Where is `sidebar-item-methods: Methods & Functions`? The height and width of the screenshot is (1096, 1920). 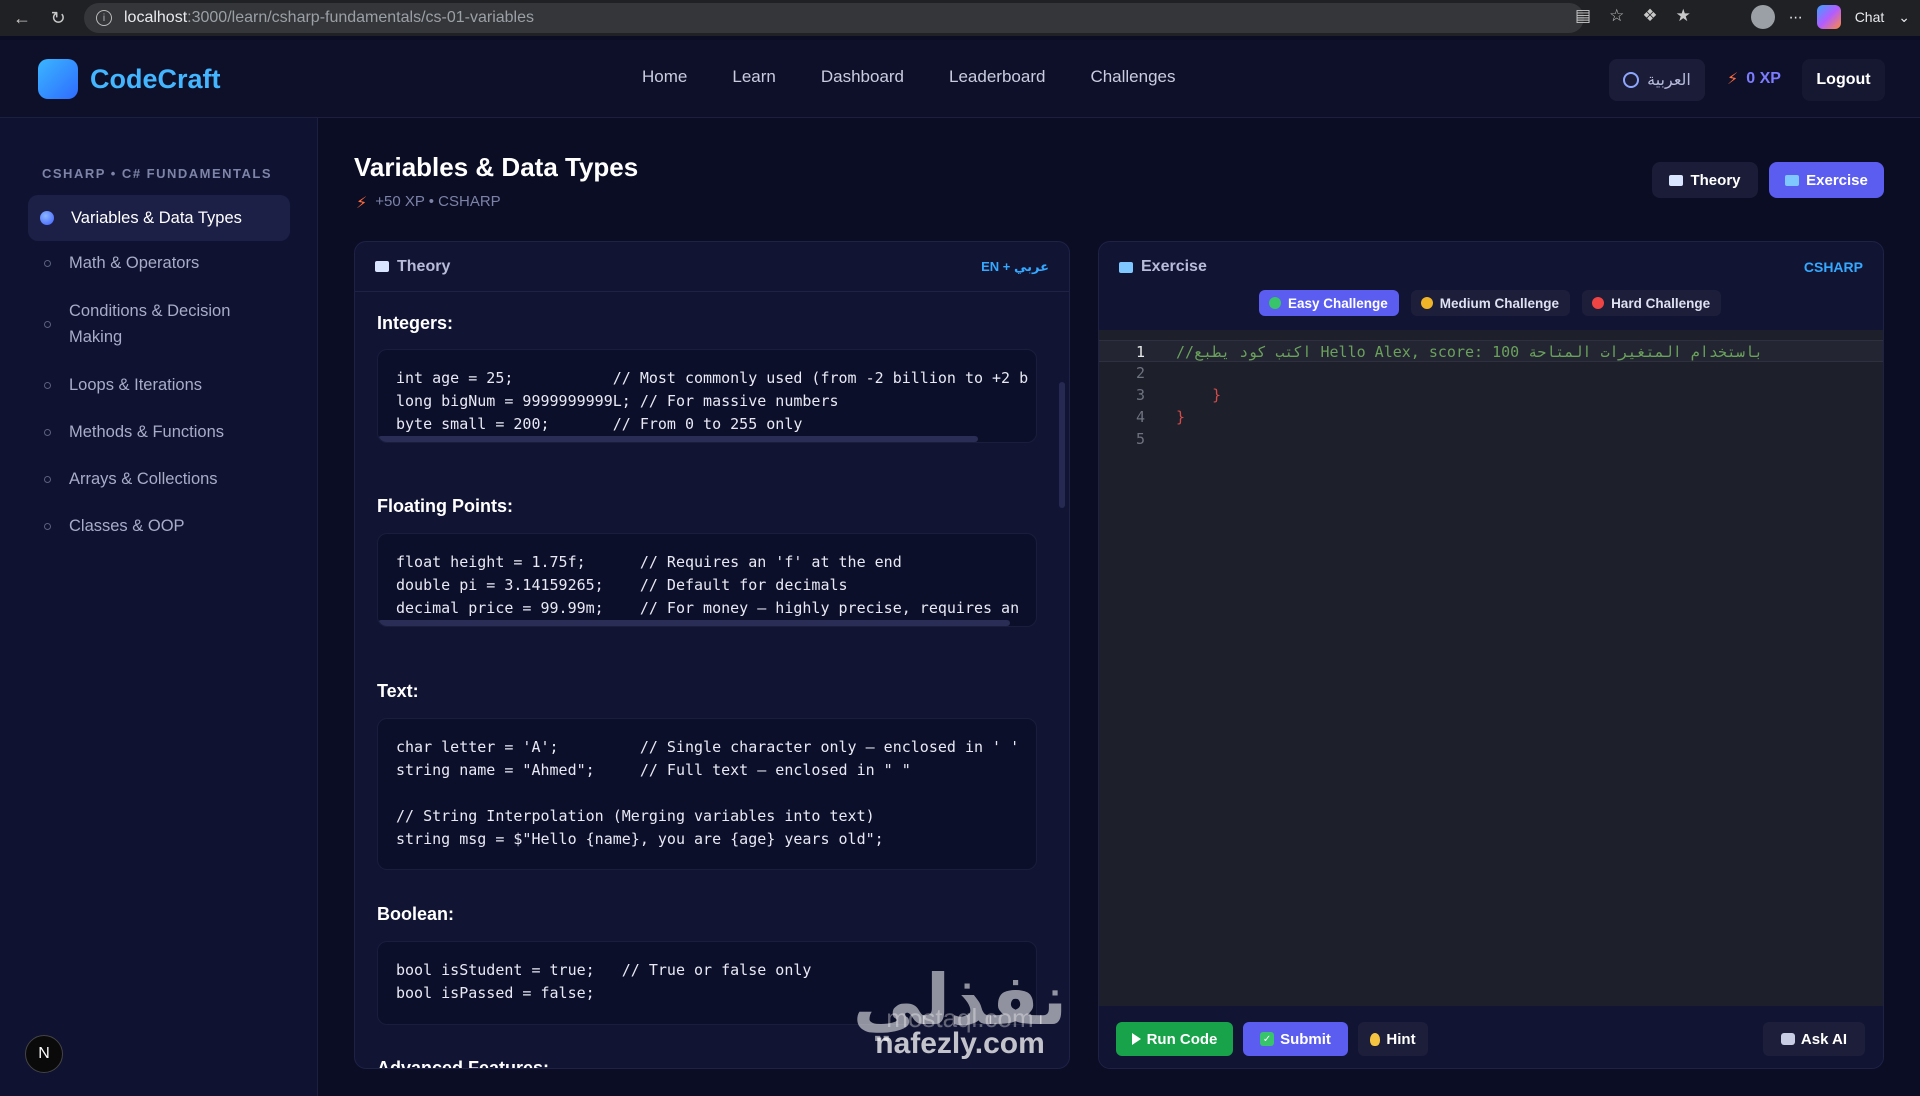 sidebar-item-methods: Methods & Functions is located at coordinates (159, 432).